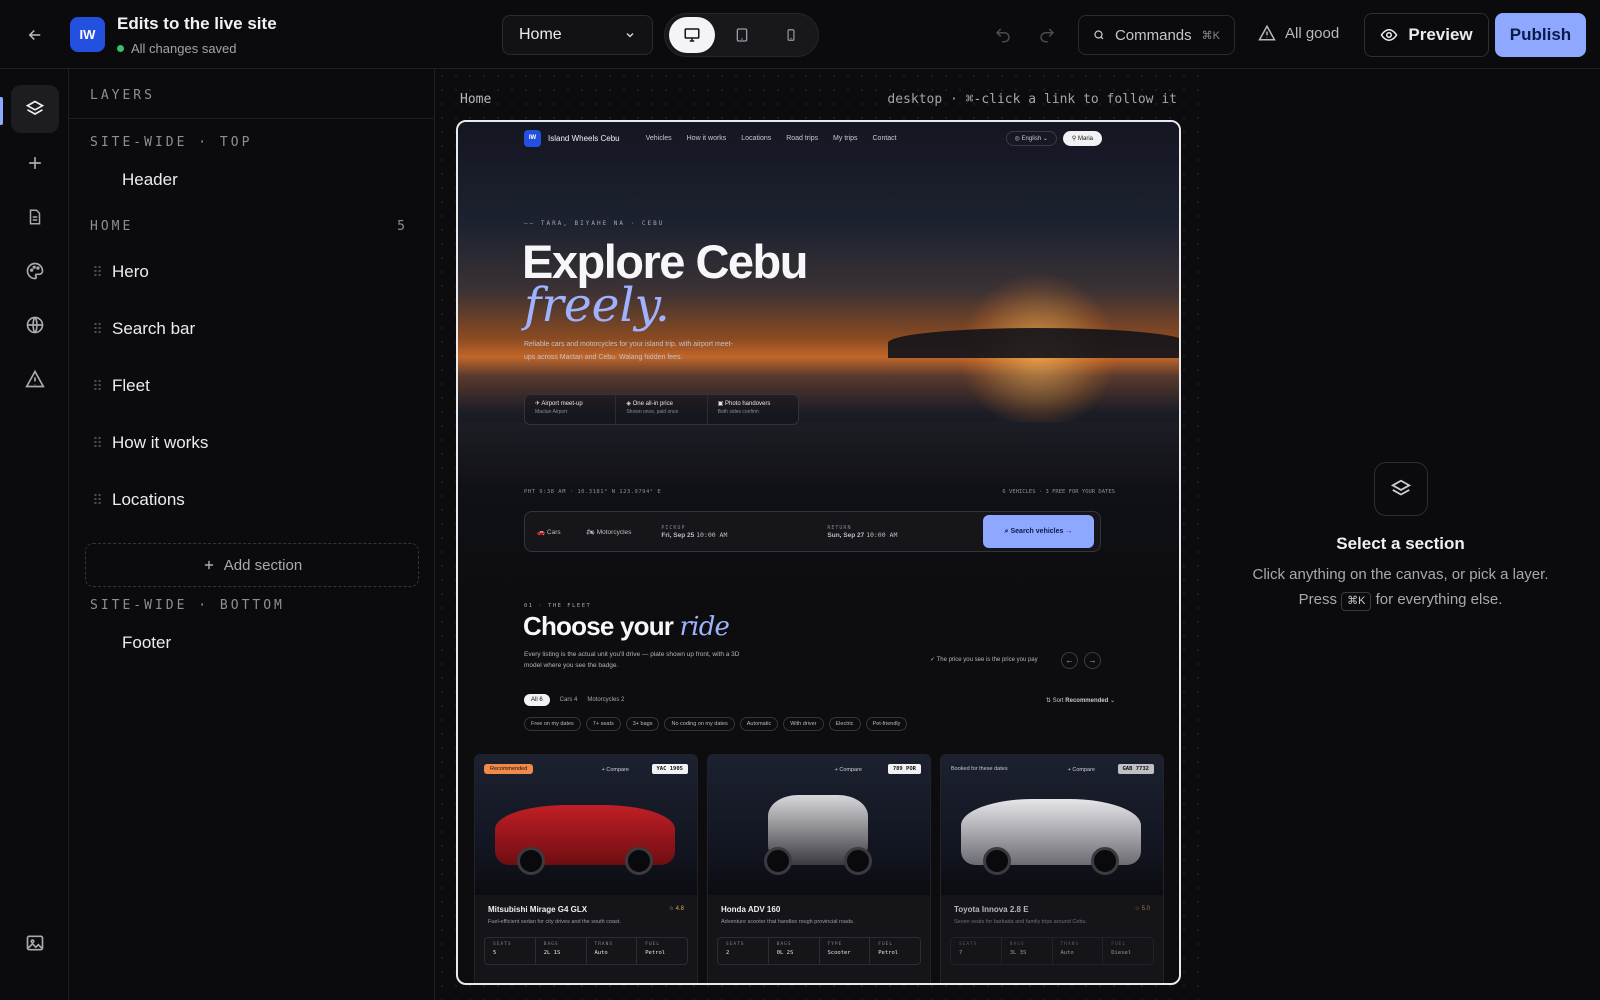  What do you see at coordinates (177, 48) in the screenshot?
I see `save-status: All changes saved` at bounding box center [177, 48].